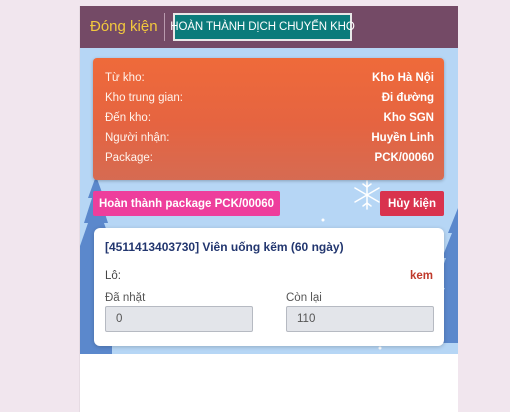  Describe the element at coordinates (404, 158) in the screenshot. I see `package-value: PCK/00060` at that location.